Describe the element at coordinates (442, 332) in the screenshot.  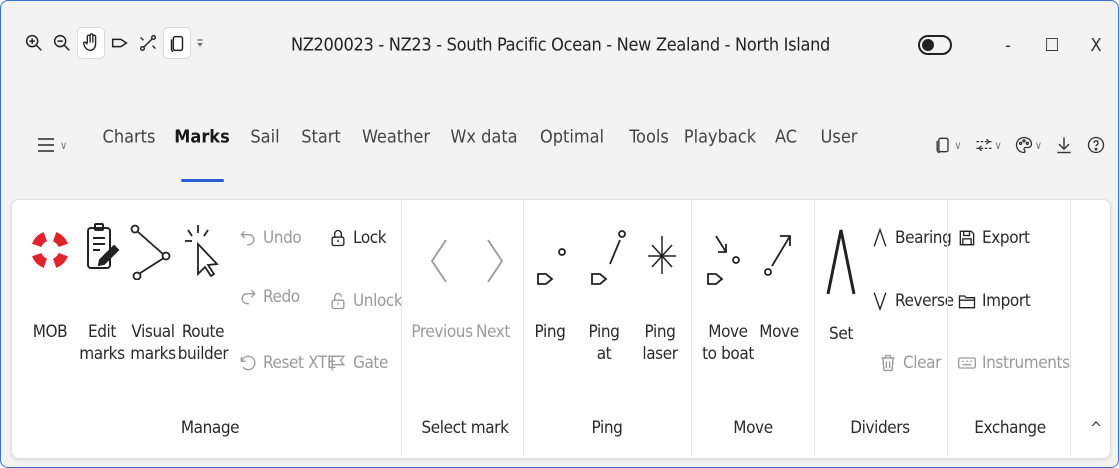
I see `previous-label: Previous` at that location.